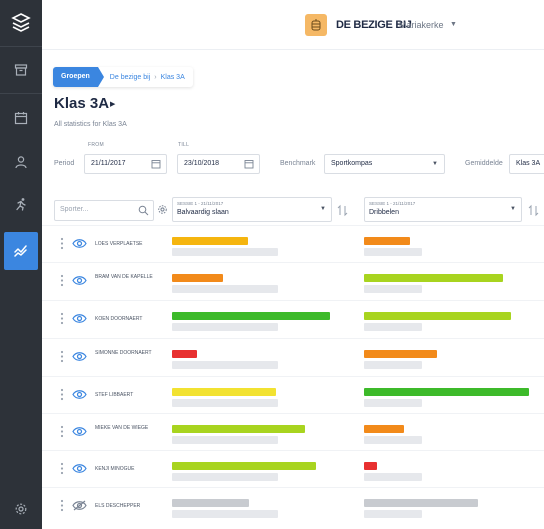  I want to click on runner-icon, so click(21, 204).